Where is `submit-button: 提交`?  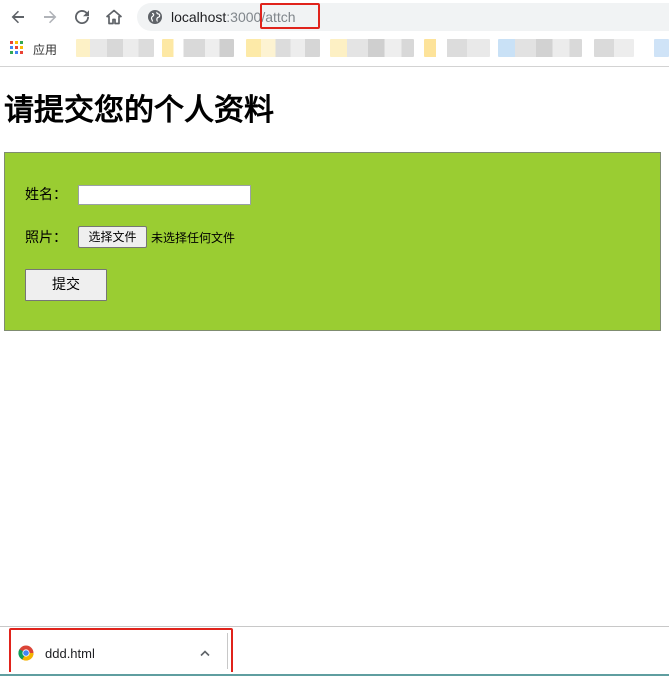 submit-button: 提交 is located at coordinates (66, 285).